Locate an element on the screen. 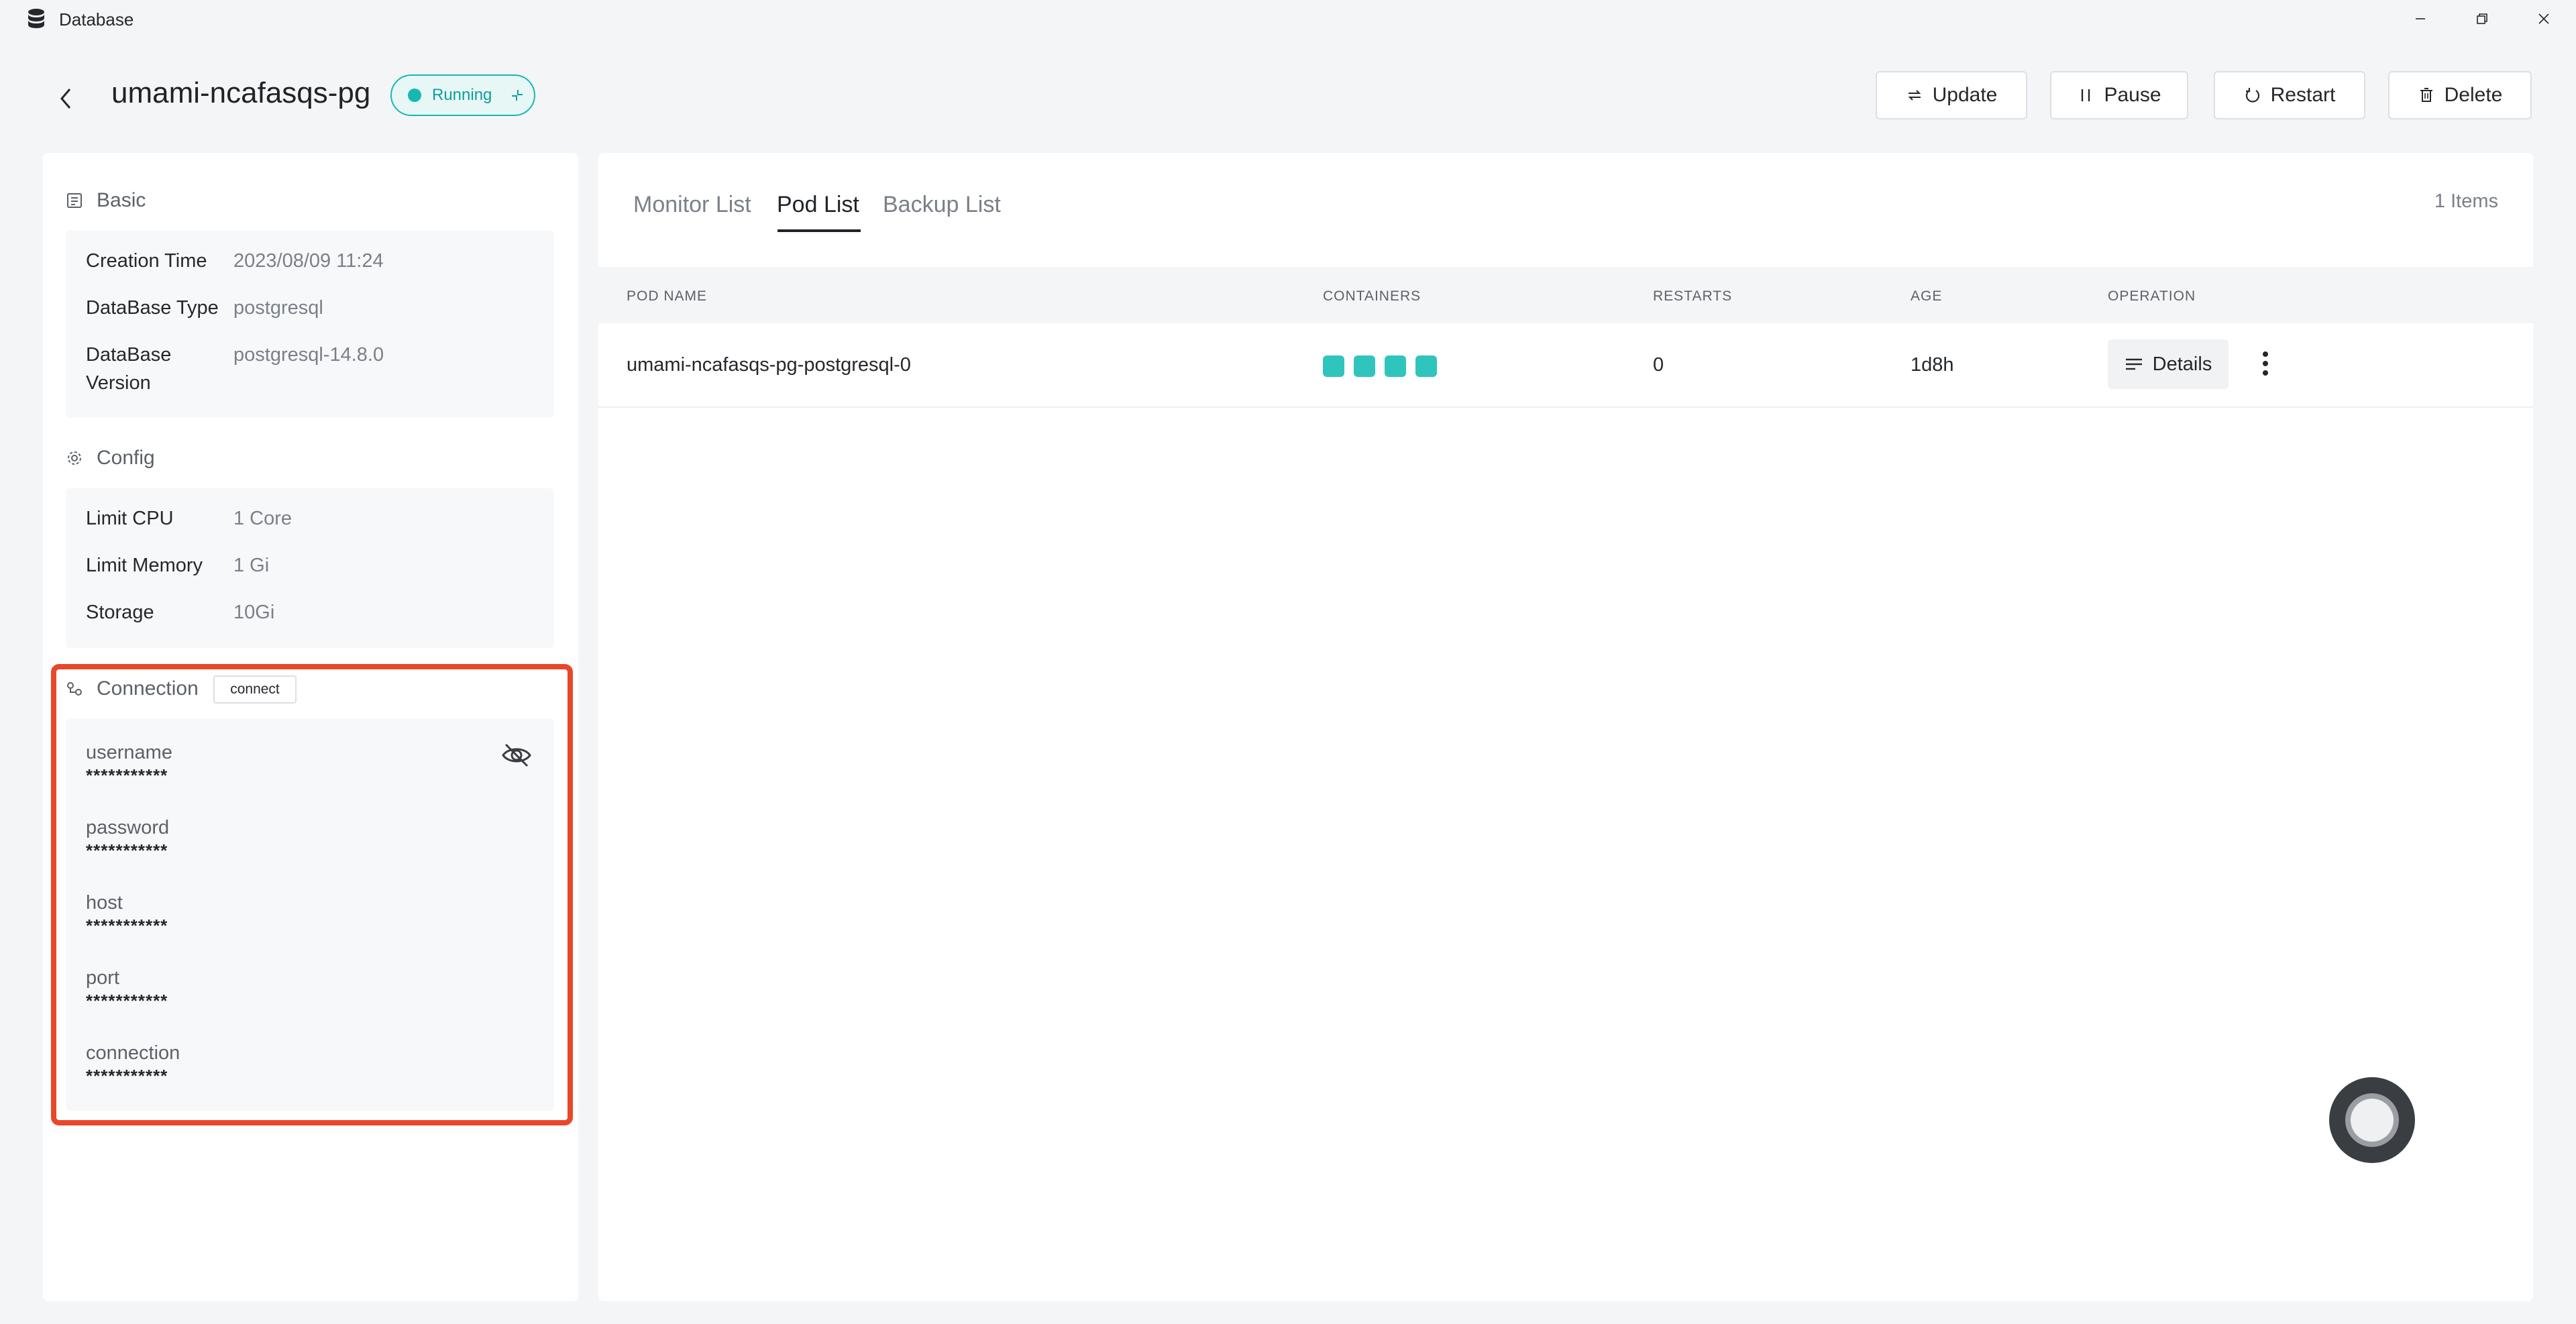 This screenshot has height=1324, width=2576. kv-label: Storage is located at coordinates (120, 612).